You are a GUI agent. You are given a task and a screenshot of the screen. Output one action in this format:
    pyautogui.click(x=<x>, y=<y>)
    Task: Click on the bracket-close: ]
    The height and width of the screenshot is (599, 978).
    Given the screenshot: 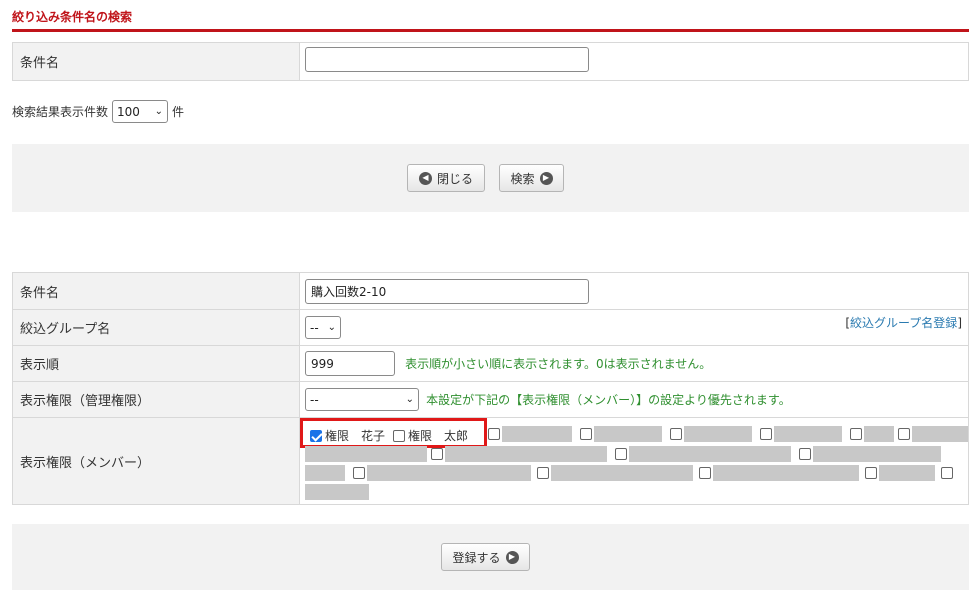 What is the action you would take?
    pyautogui.click(x=959, y=323)
    